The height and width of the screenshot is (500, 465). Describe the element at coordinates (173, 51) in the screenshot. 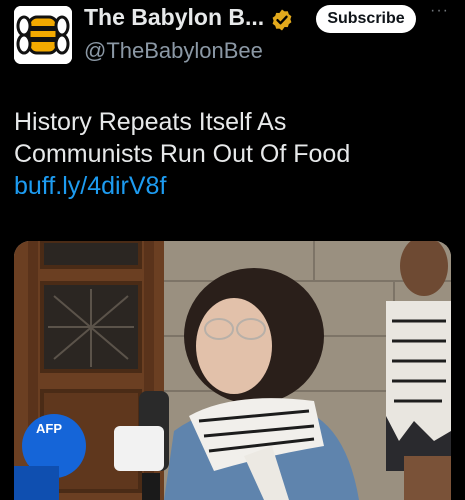

I see `account-handle: @TheBabylonBee` at that location.